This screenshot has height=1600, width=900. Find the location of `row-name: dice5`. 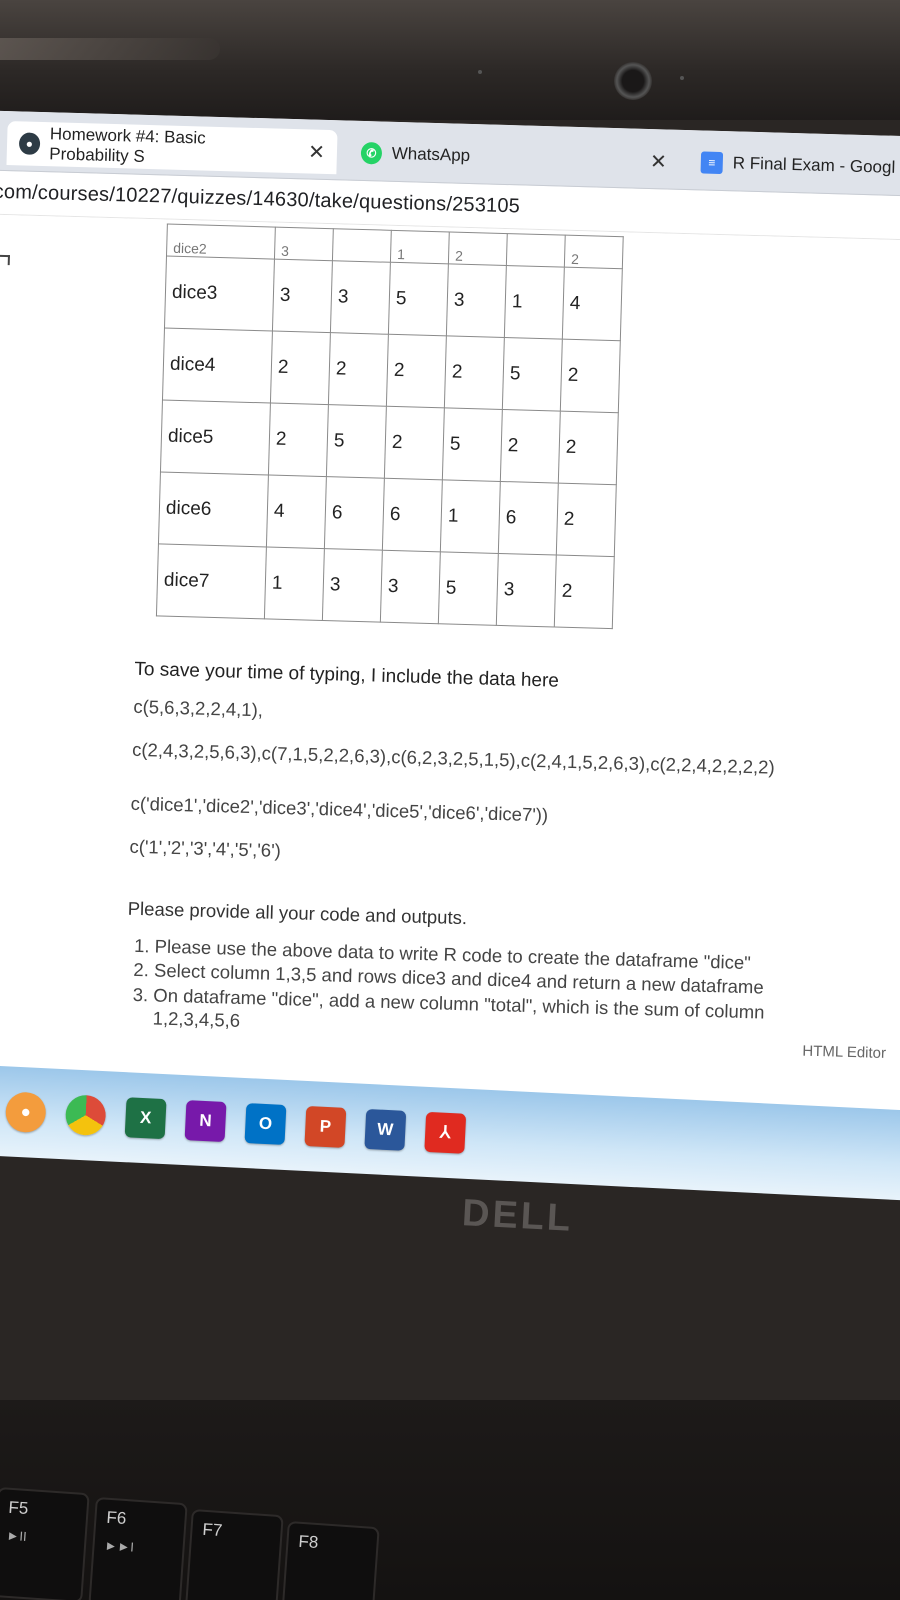

row-name: dice5 is located at coordinates (215, 437).